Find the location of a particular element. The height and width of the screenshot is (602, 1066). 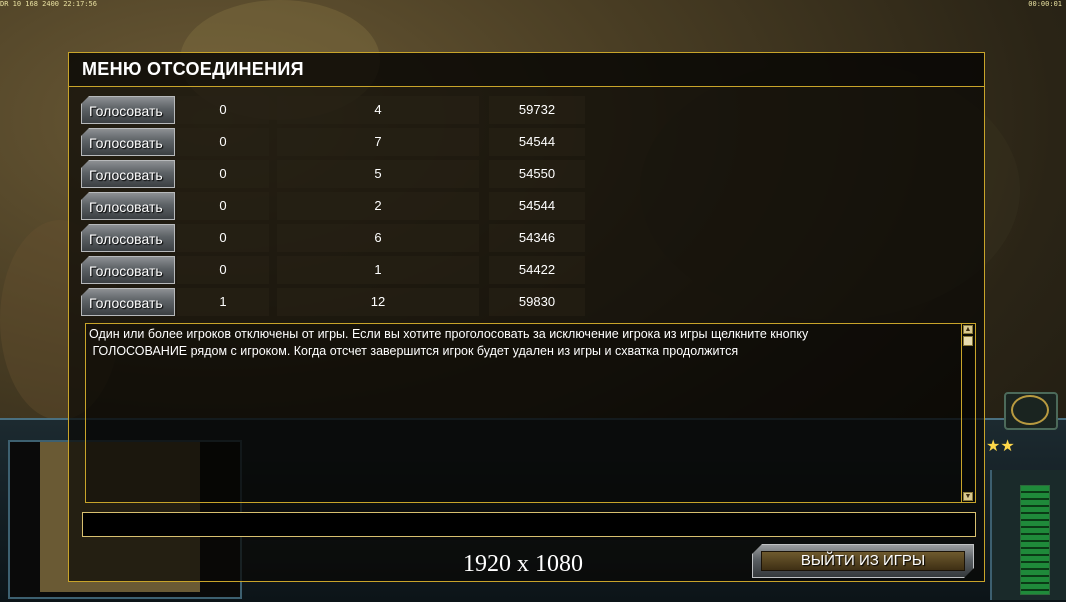

player-row: Голосовать 0 2 54544 is located at coordinates (341, 206).